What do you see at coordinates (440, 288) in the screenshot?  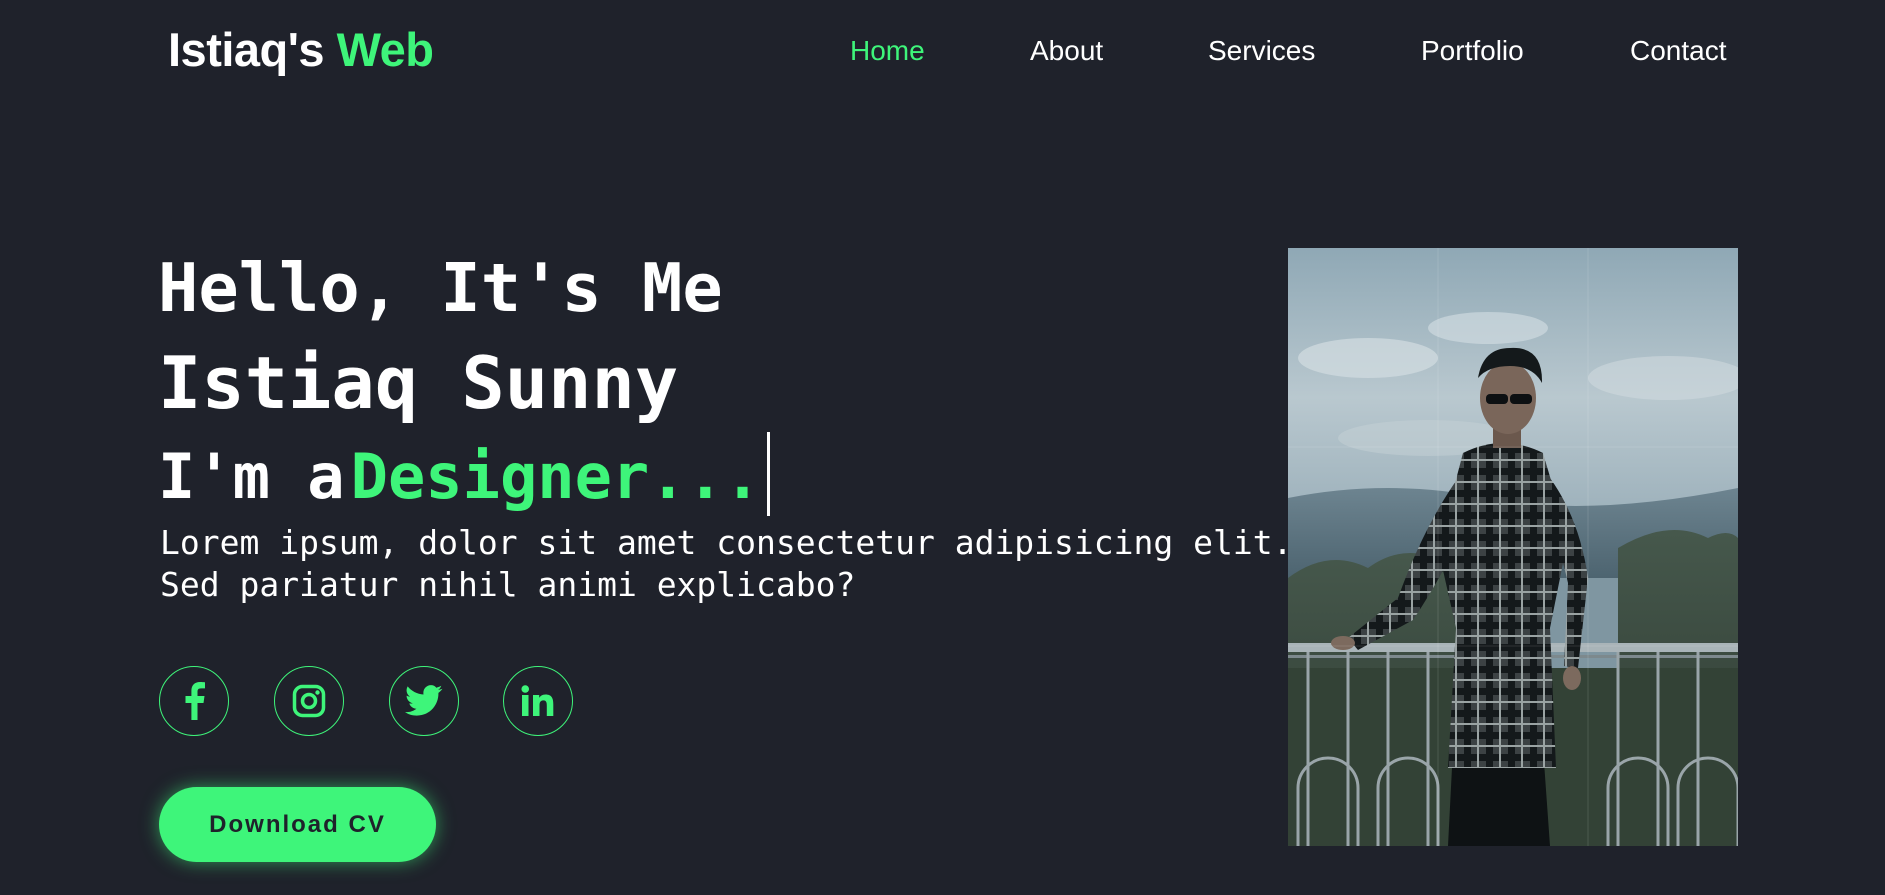 I see `hero-greeting: Hello, It's Me` at bounding box center [440, 288].